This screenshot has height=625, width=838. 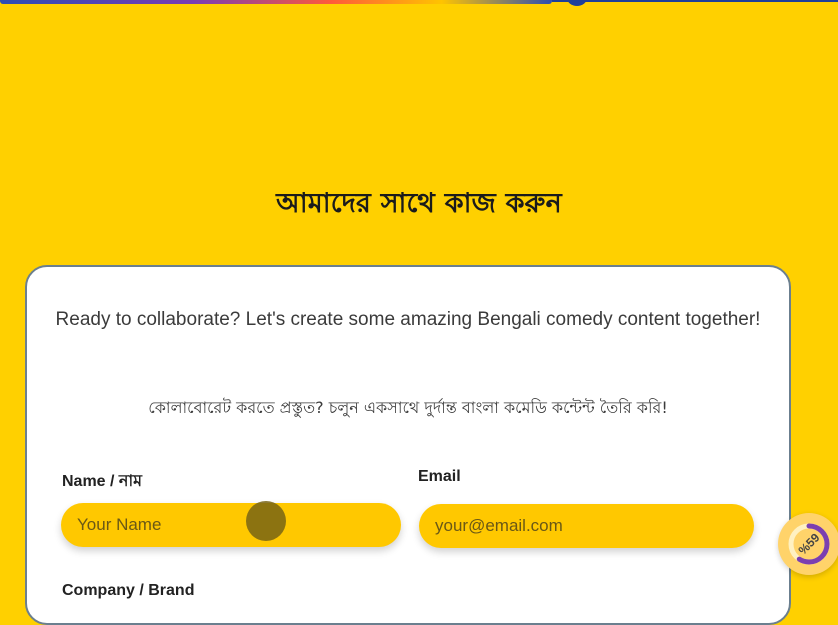 I want to click on scroll-progress-button: %59, so click(x=808, y=544).